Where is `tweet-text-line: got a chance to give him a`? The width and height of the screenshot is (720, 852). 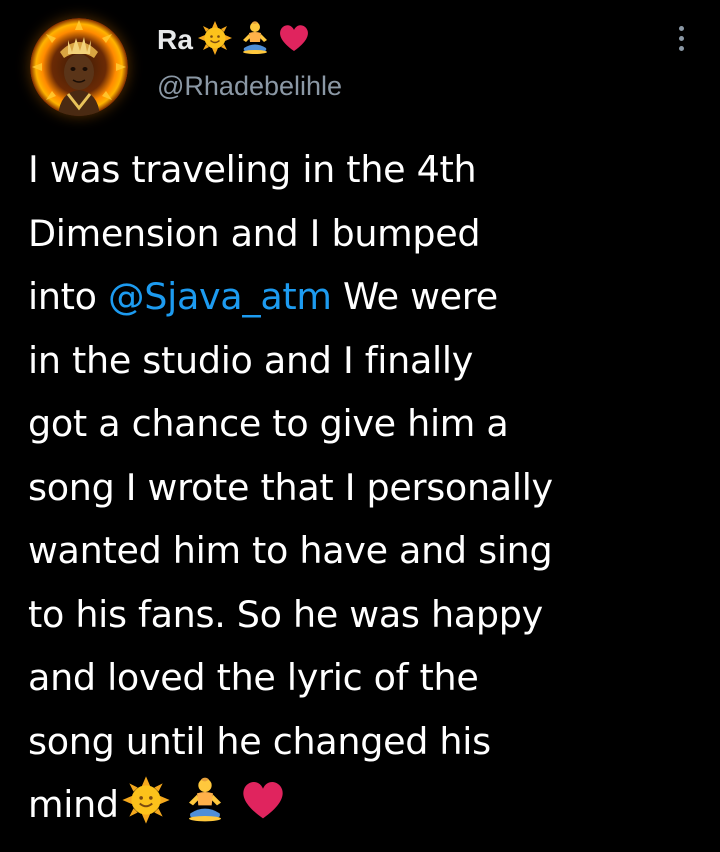
tweet-text-line: got a chance to give him a is located at coordinates (268, 423).